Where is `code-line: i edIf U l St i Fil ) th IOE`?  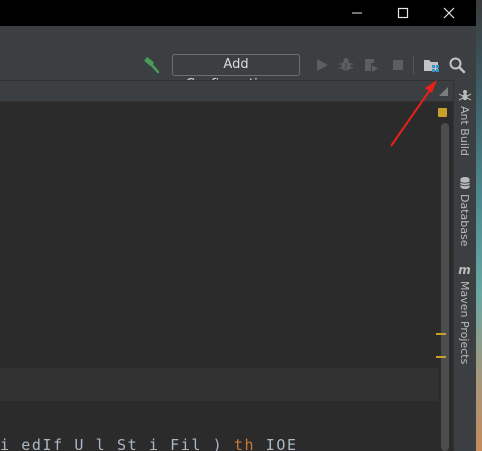
code-line: i edIf U l St i Fil ) th IOE is located at coordinates (219, 443).